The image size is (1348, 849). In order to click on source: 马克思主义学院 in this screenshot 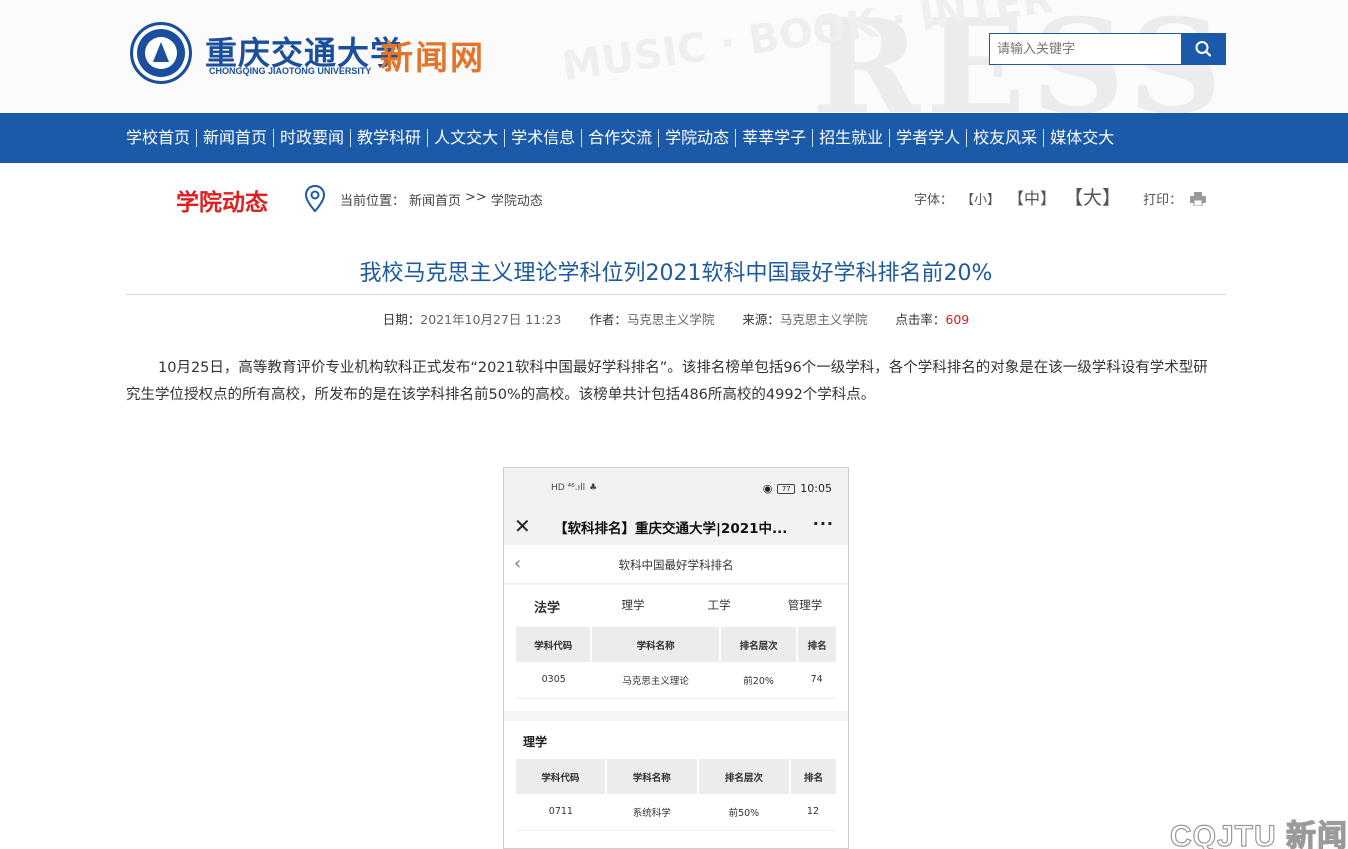, I will do `click(823, 319)`.